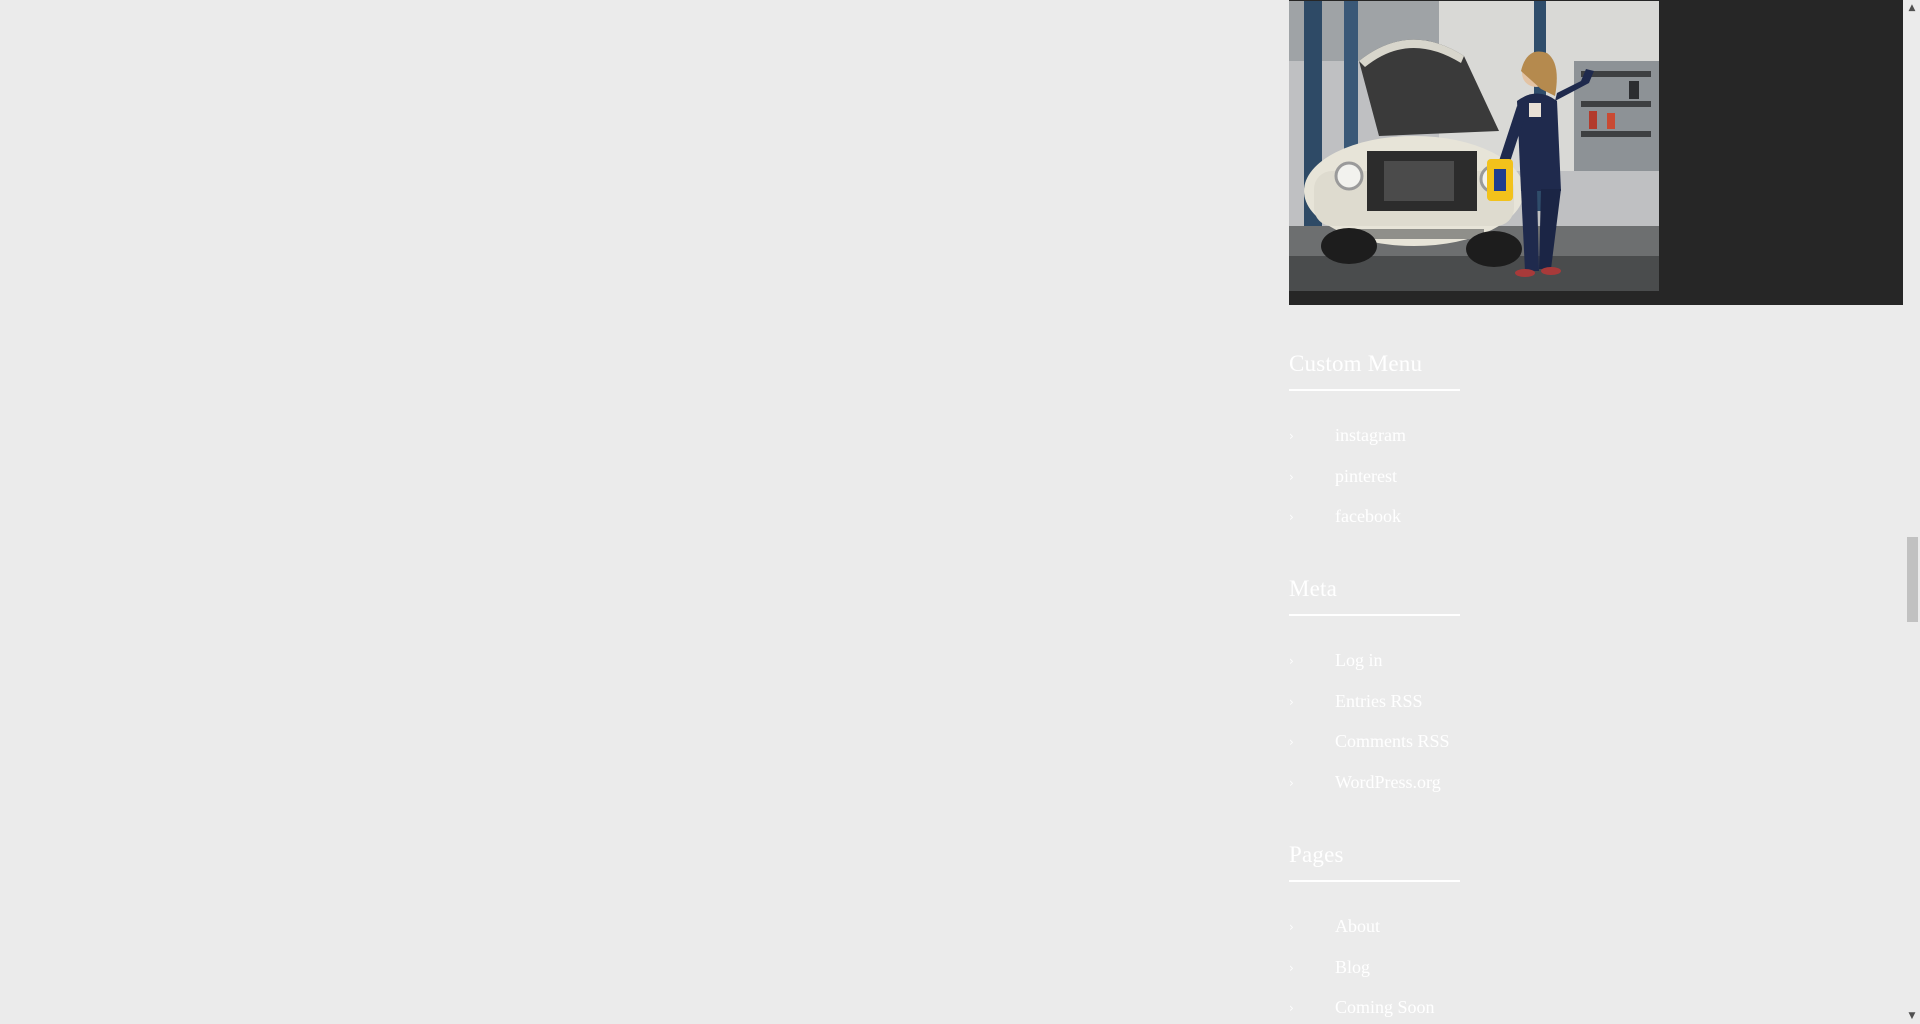 Image resolution: width=1920 pixels, height=1024 pixels. What do you see at coordinates (1912, 1016) in the screenshot?
I see `triangle-down-icon: ▼` at bounding box center [1912, 1016].